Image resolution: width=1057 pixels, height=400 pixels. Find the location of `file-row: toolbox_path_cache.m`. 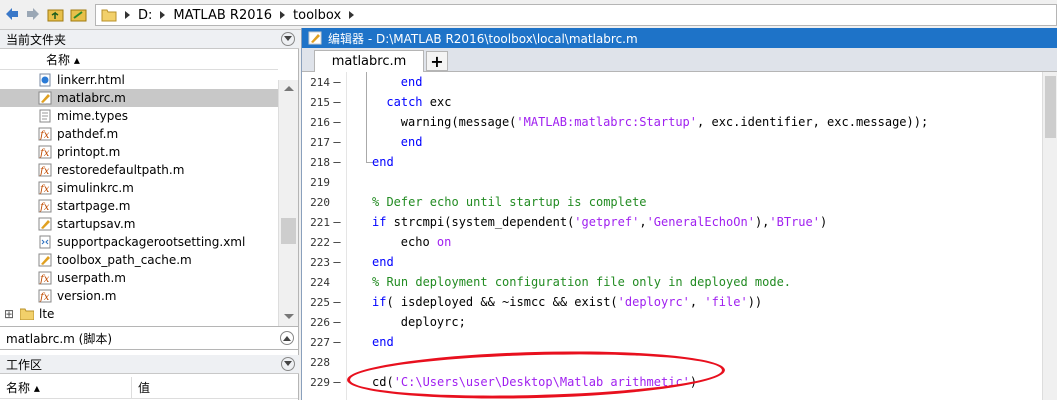

file-row: toolbox_path_cache.m is located at coordinates (139, 260).